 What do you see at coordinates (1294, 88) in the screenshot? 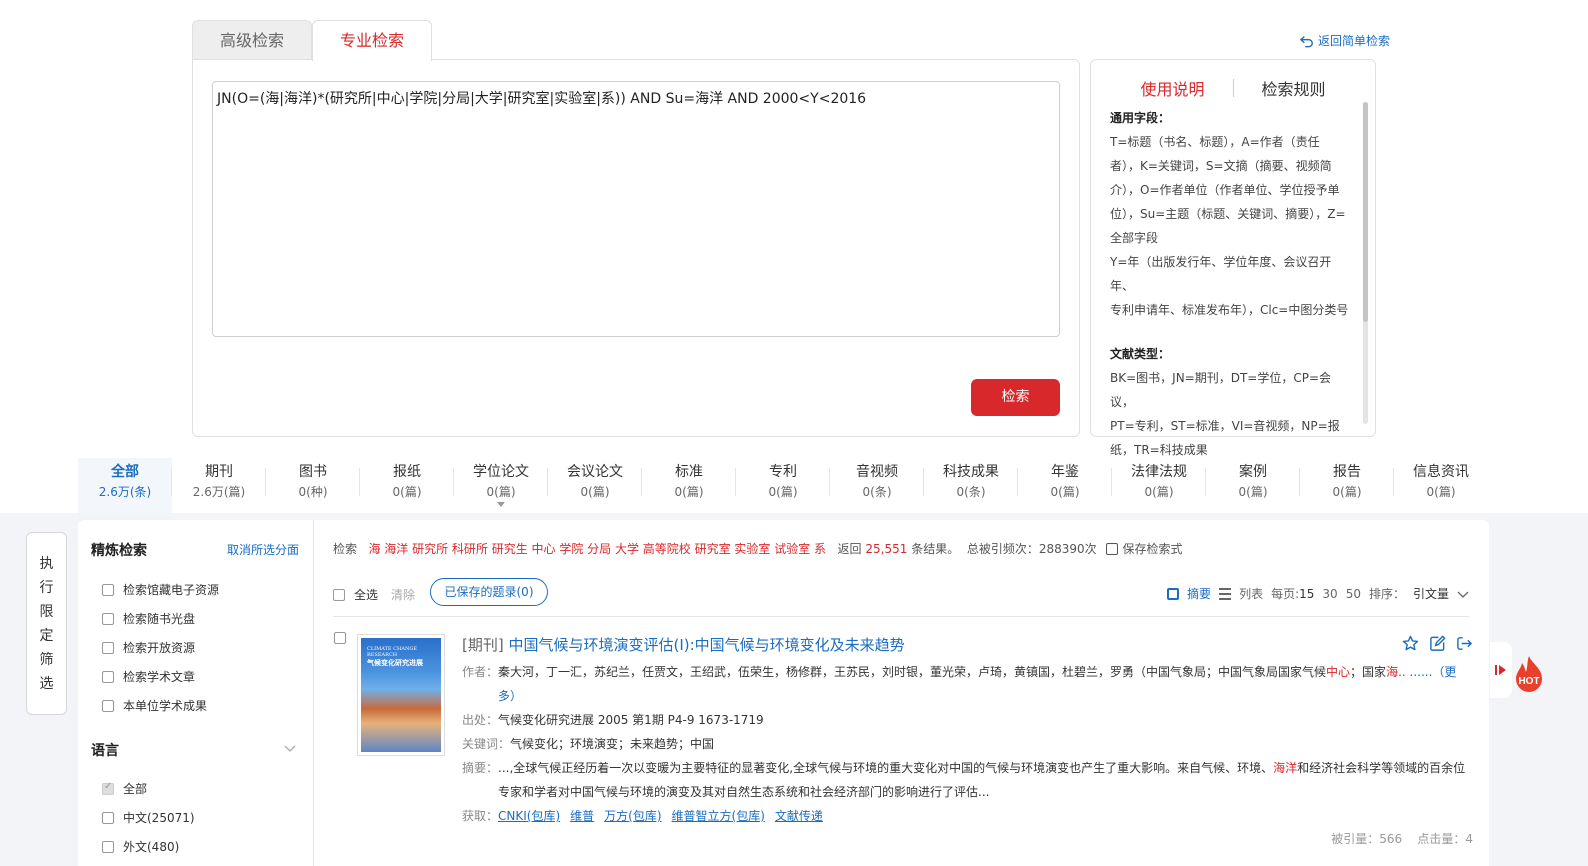
I see `tab-search-rules: 检索规则` at bounding box center [1294, 88].